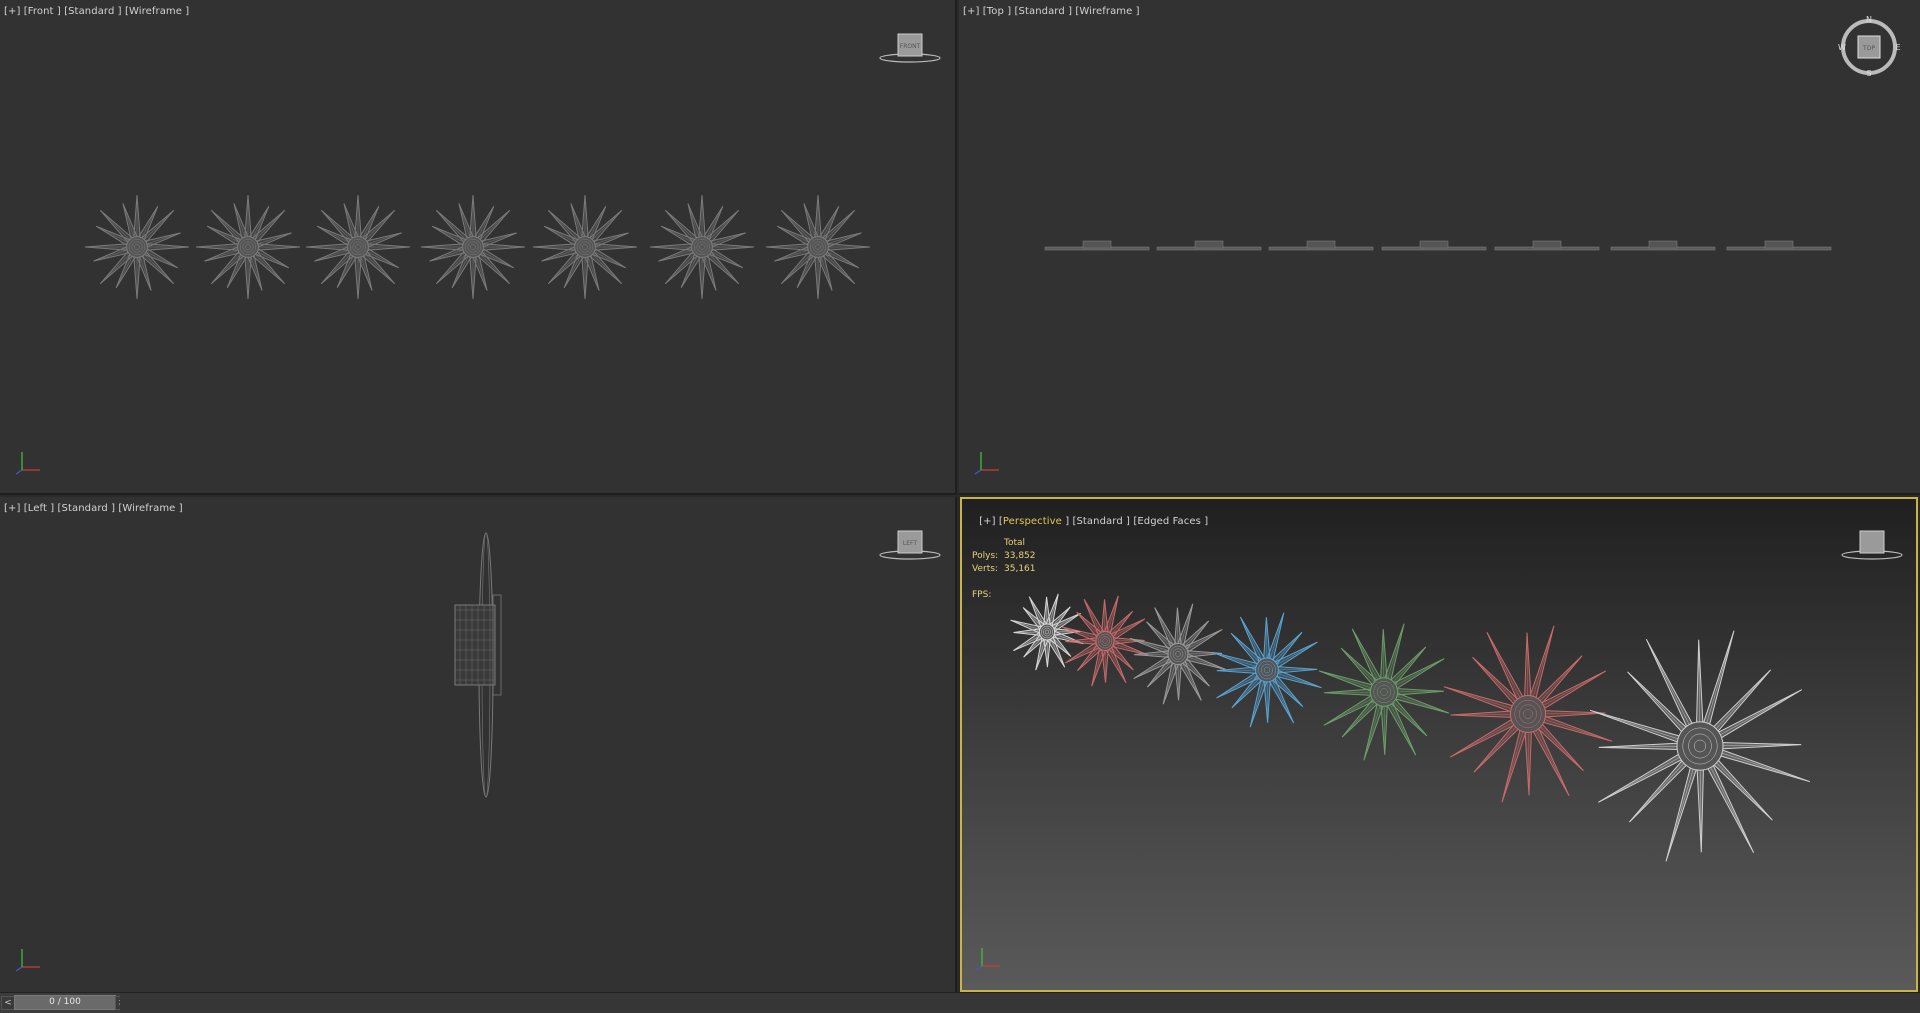 The image size is (1920, 1013). What do you see at coordinates (987, 463) in the screenshot?
I see `axis-gizmo-top` at bounding box center [987, 463].